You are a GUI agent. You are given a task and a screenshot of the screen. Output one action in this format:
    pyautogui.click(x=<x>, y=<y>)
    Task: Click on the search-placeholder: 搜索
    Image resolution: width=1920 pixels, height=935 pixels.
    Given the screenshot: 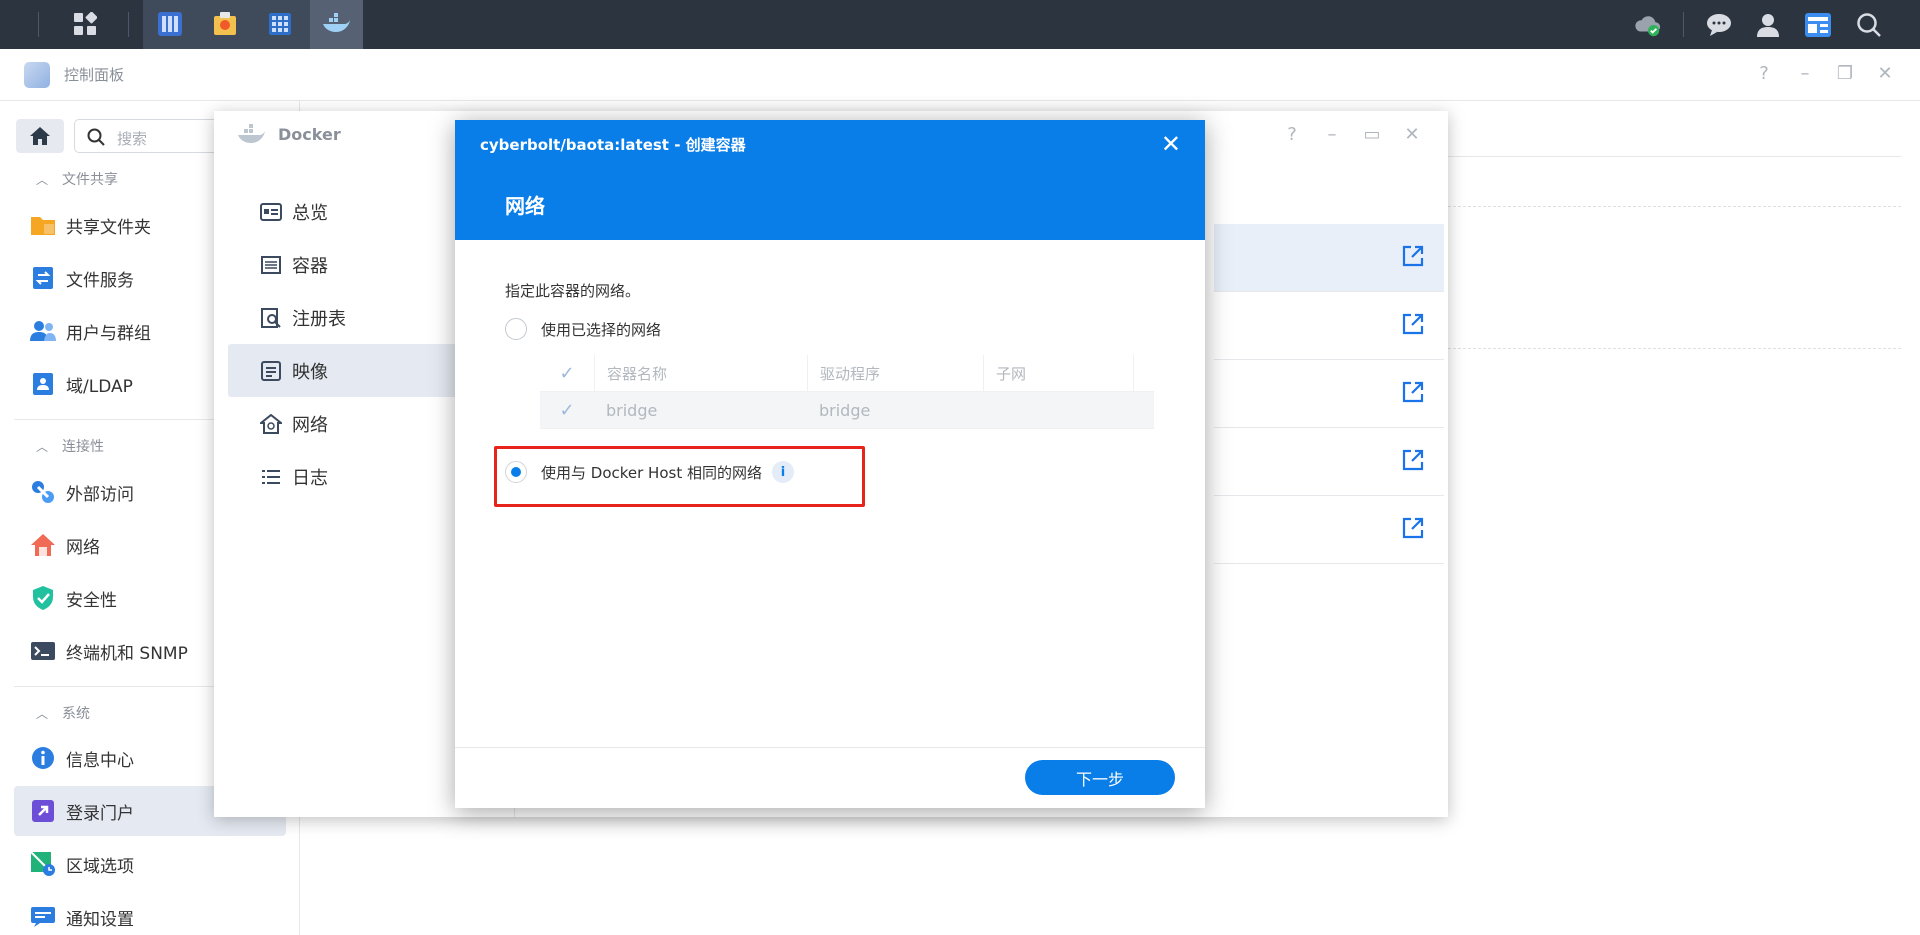 What is the action you would take?
    pyautogui.click(x=132, y=139)
    